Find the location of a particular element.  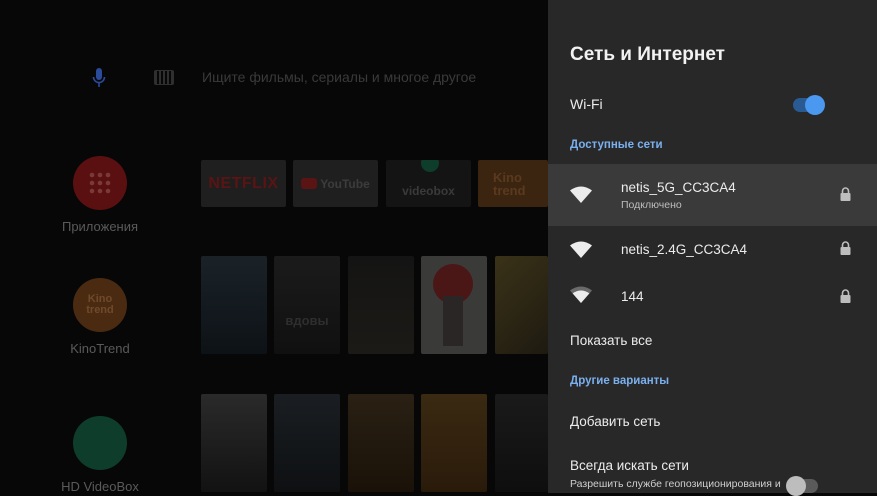

apps-shortcut: Приложения is located at coordinates (100, 195).